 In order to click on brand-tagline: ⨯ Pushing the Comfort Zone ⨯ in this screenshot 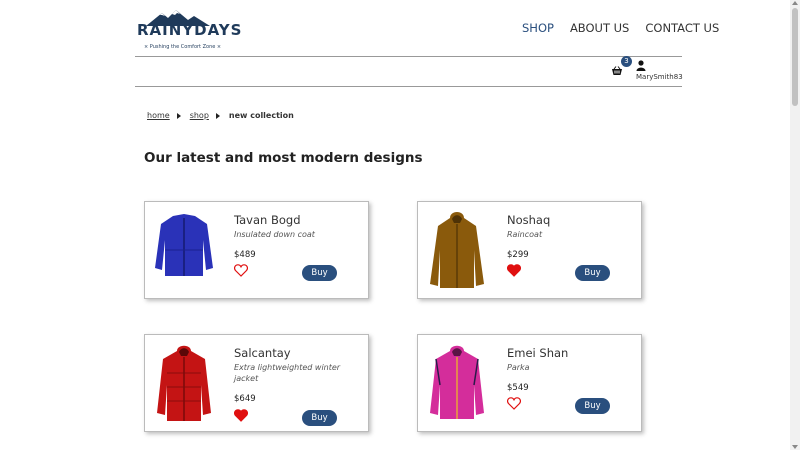, I will do `click(183, 47)`.